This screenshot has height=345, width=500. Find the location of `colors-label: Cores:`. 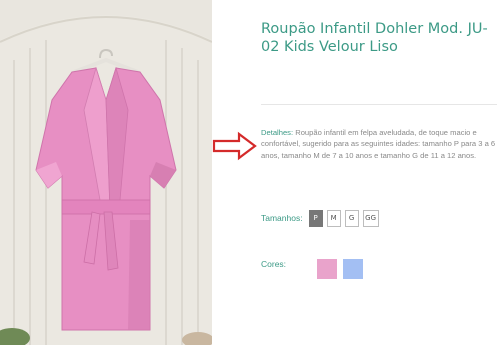

colors-label: Cores: is located at coordinates (274, 264).